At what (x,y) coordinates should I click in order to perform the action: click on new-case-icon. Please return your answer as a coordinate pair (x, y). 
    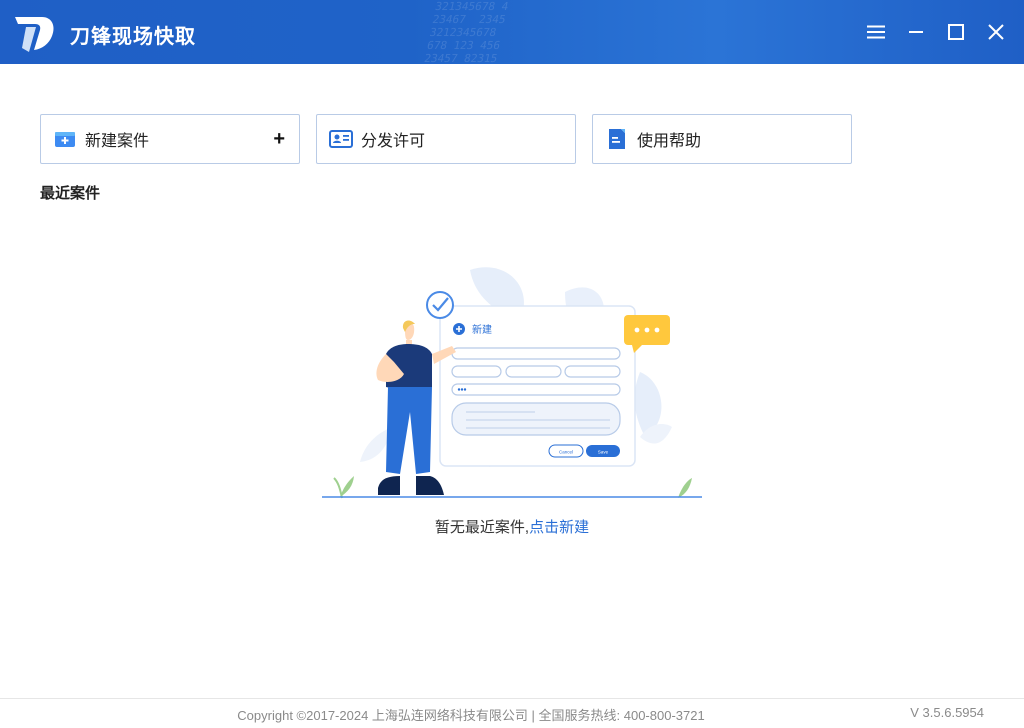
    Looking at the image, I should click on (65, 139).